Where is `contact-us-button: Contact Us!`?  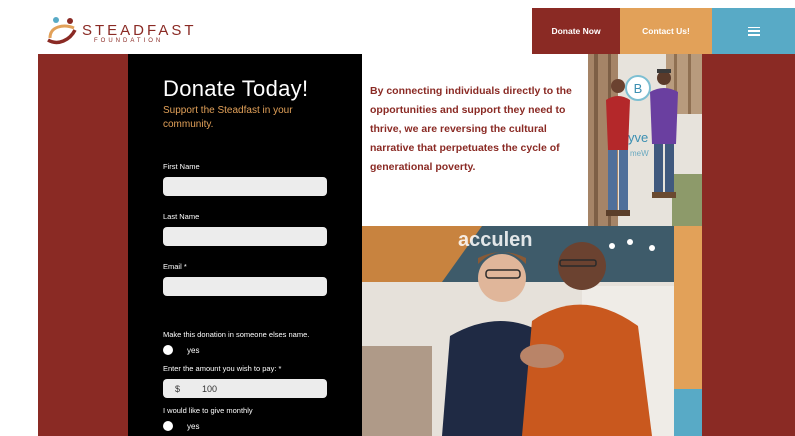
contact-us-button: Contact Us! is located at coordinates (666, 31).